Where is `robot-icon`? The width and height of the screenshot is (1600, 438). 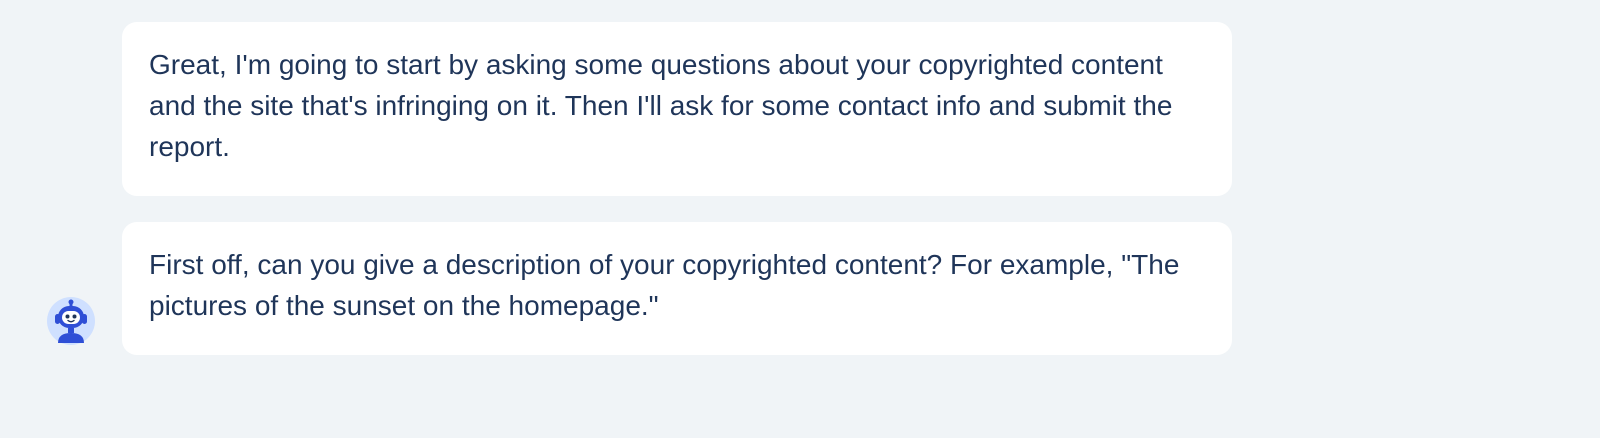 robot-icon is located at coordinates (71, 321).